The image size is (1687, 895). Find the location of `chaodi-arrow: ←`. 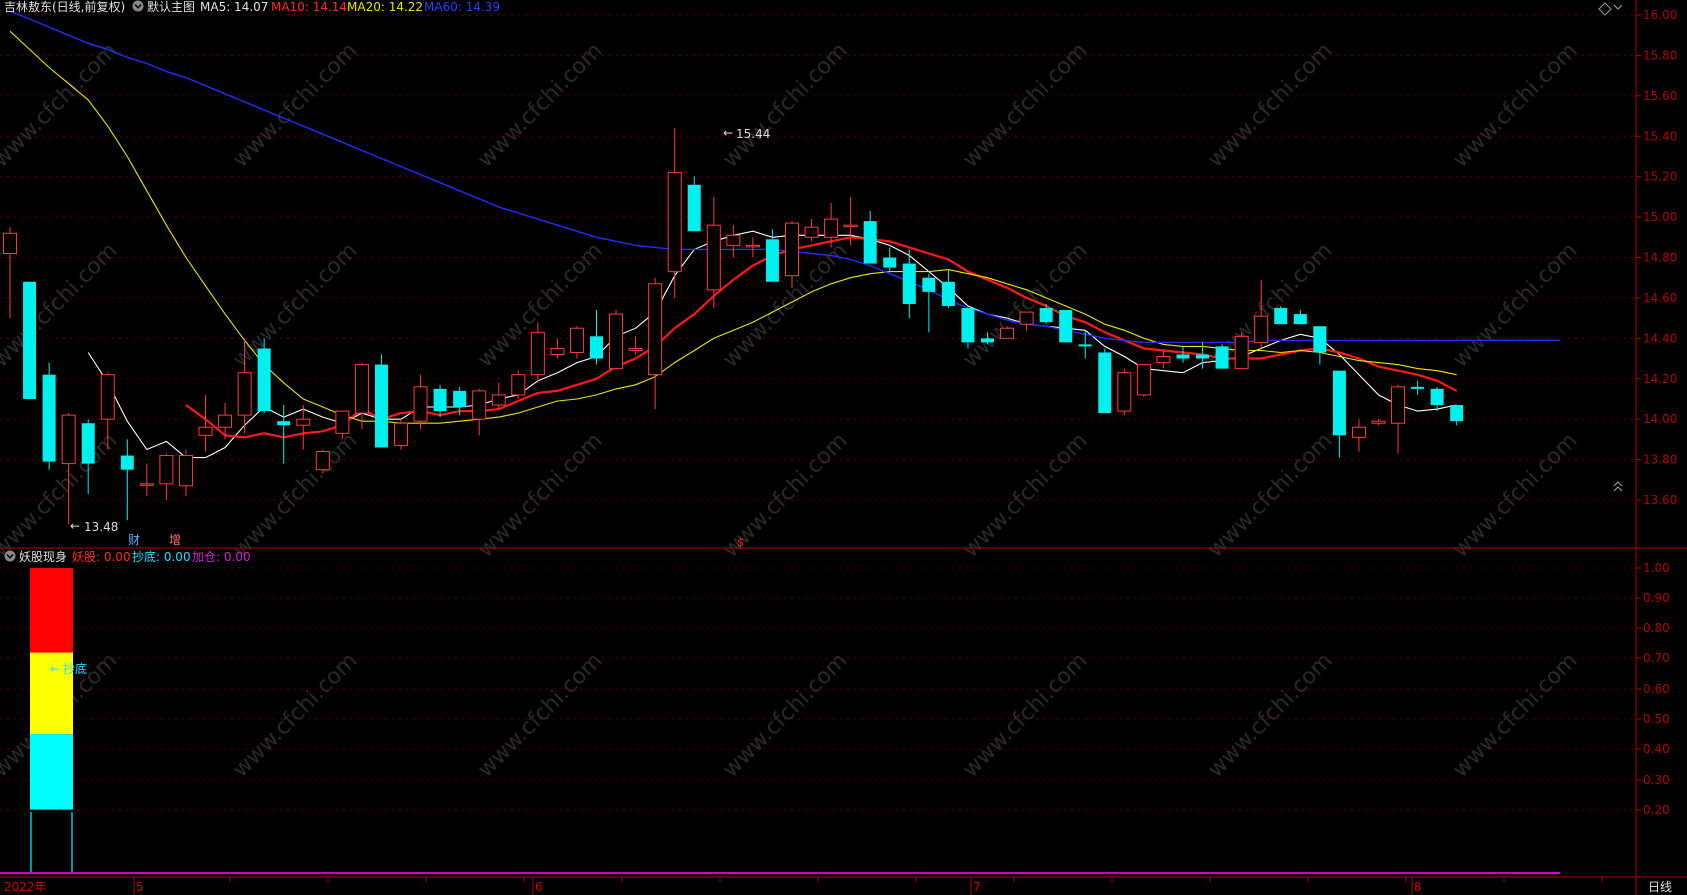

chaodi-arrow: ← is located at coordinates (55, 669).